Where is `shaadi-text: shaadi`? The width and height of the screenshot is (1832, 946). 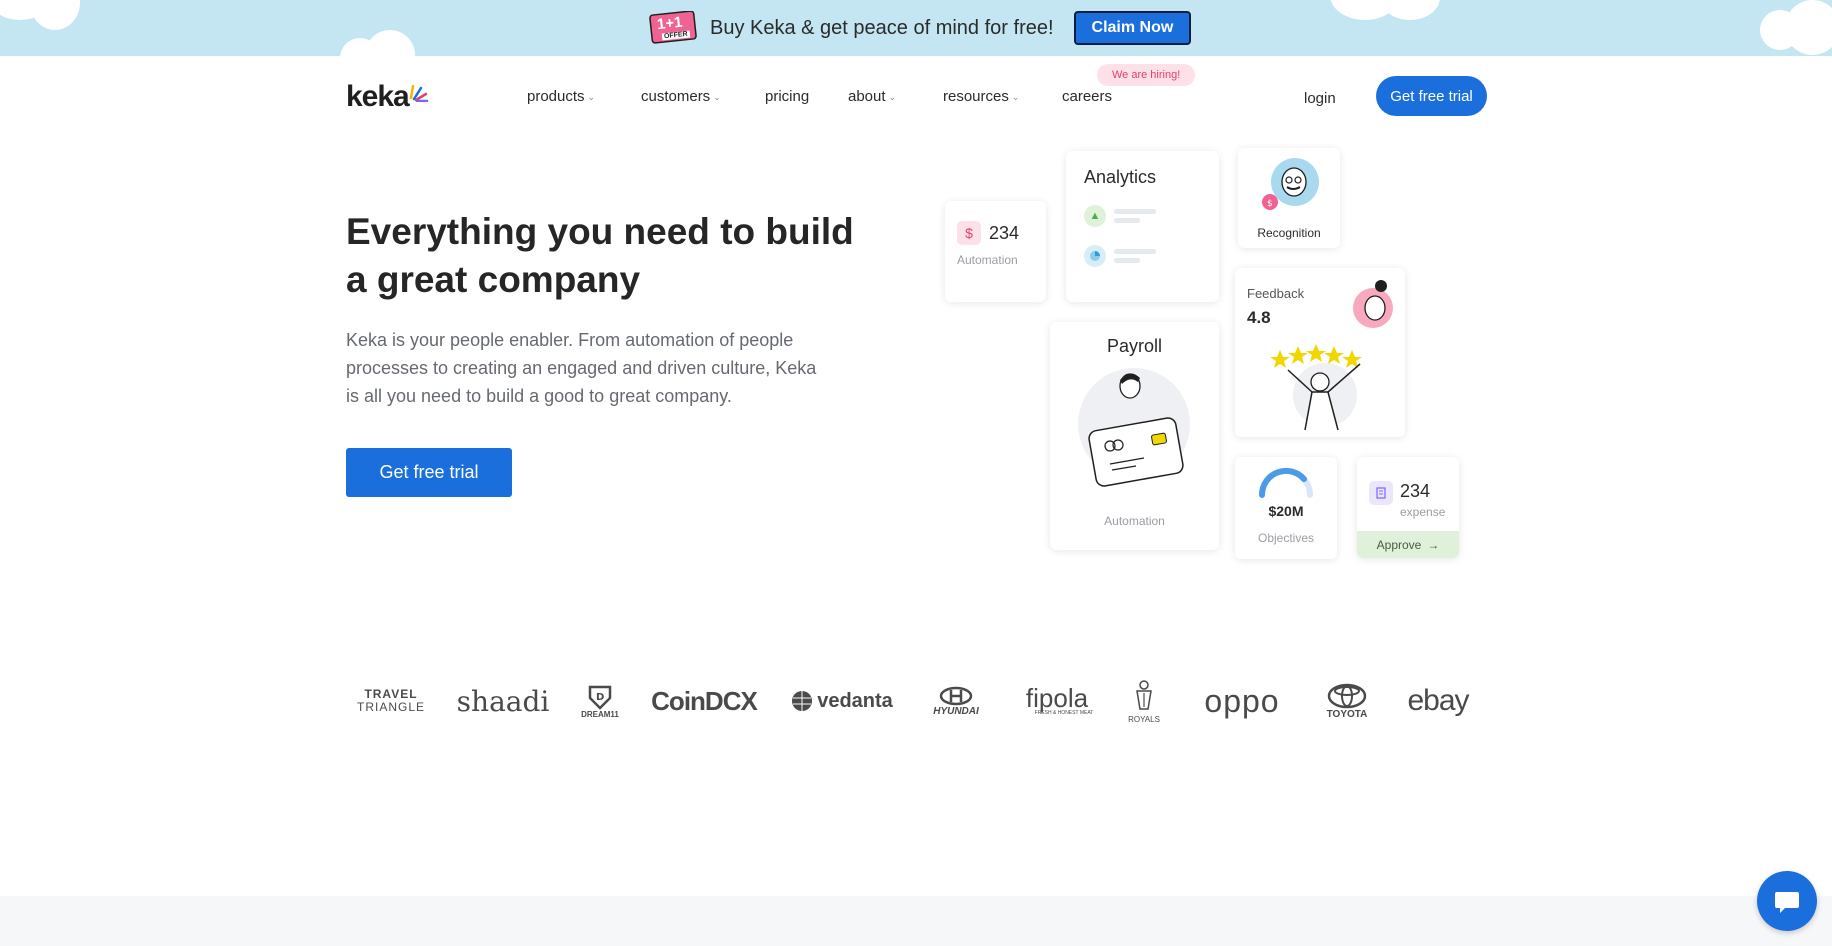
shaadi-text: shaadi is located at coordinates (503, 701).